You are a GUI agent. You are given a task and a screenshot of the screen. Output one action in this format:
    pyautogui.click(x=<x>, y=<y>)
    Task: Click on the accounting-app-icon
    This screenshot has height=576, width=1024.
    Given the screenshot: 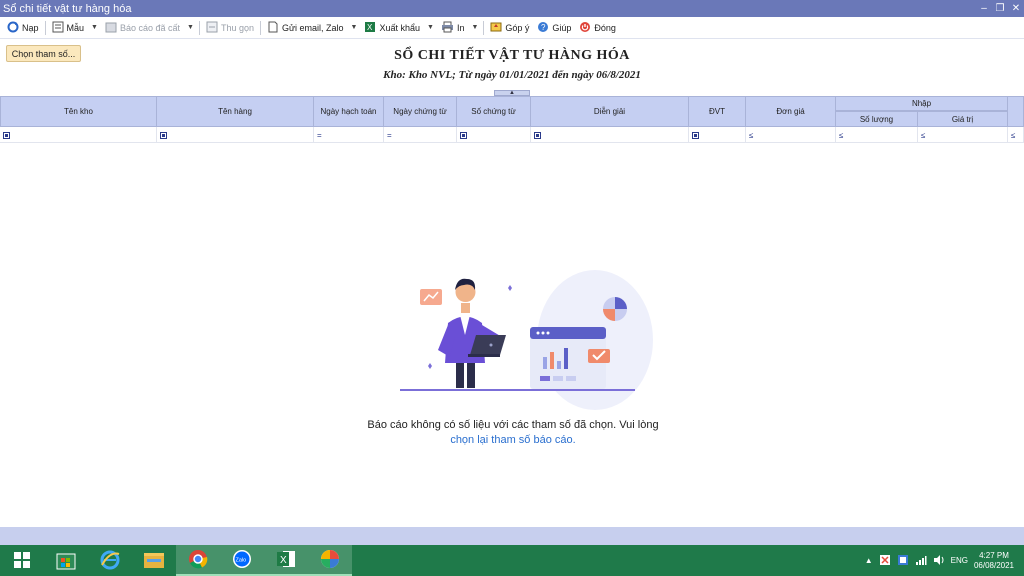 What is the action you would take?
    pyautogui.click(x=330, y=560)
    